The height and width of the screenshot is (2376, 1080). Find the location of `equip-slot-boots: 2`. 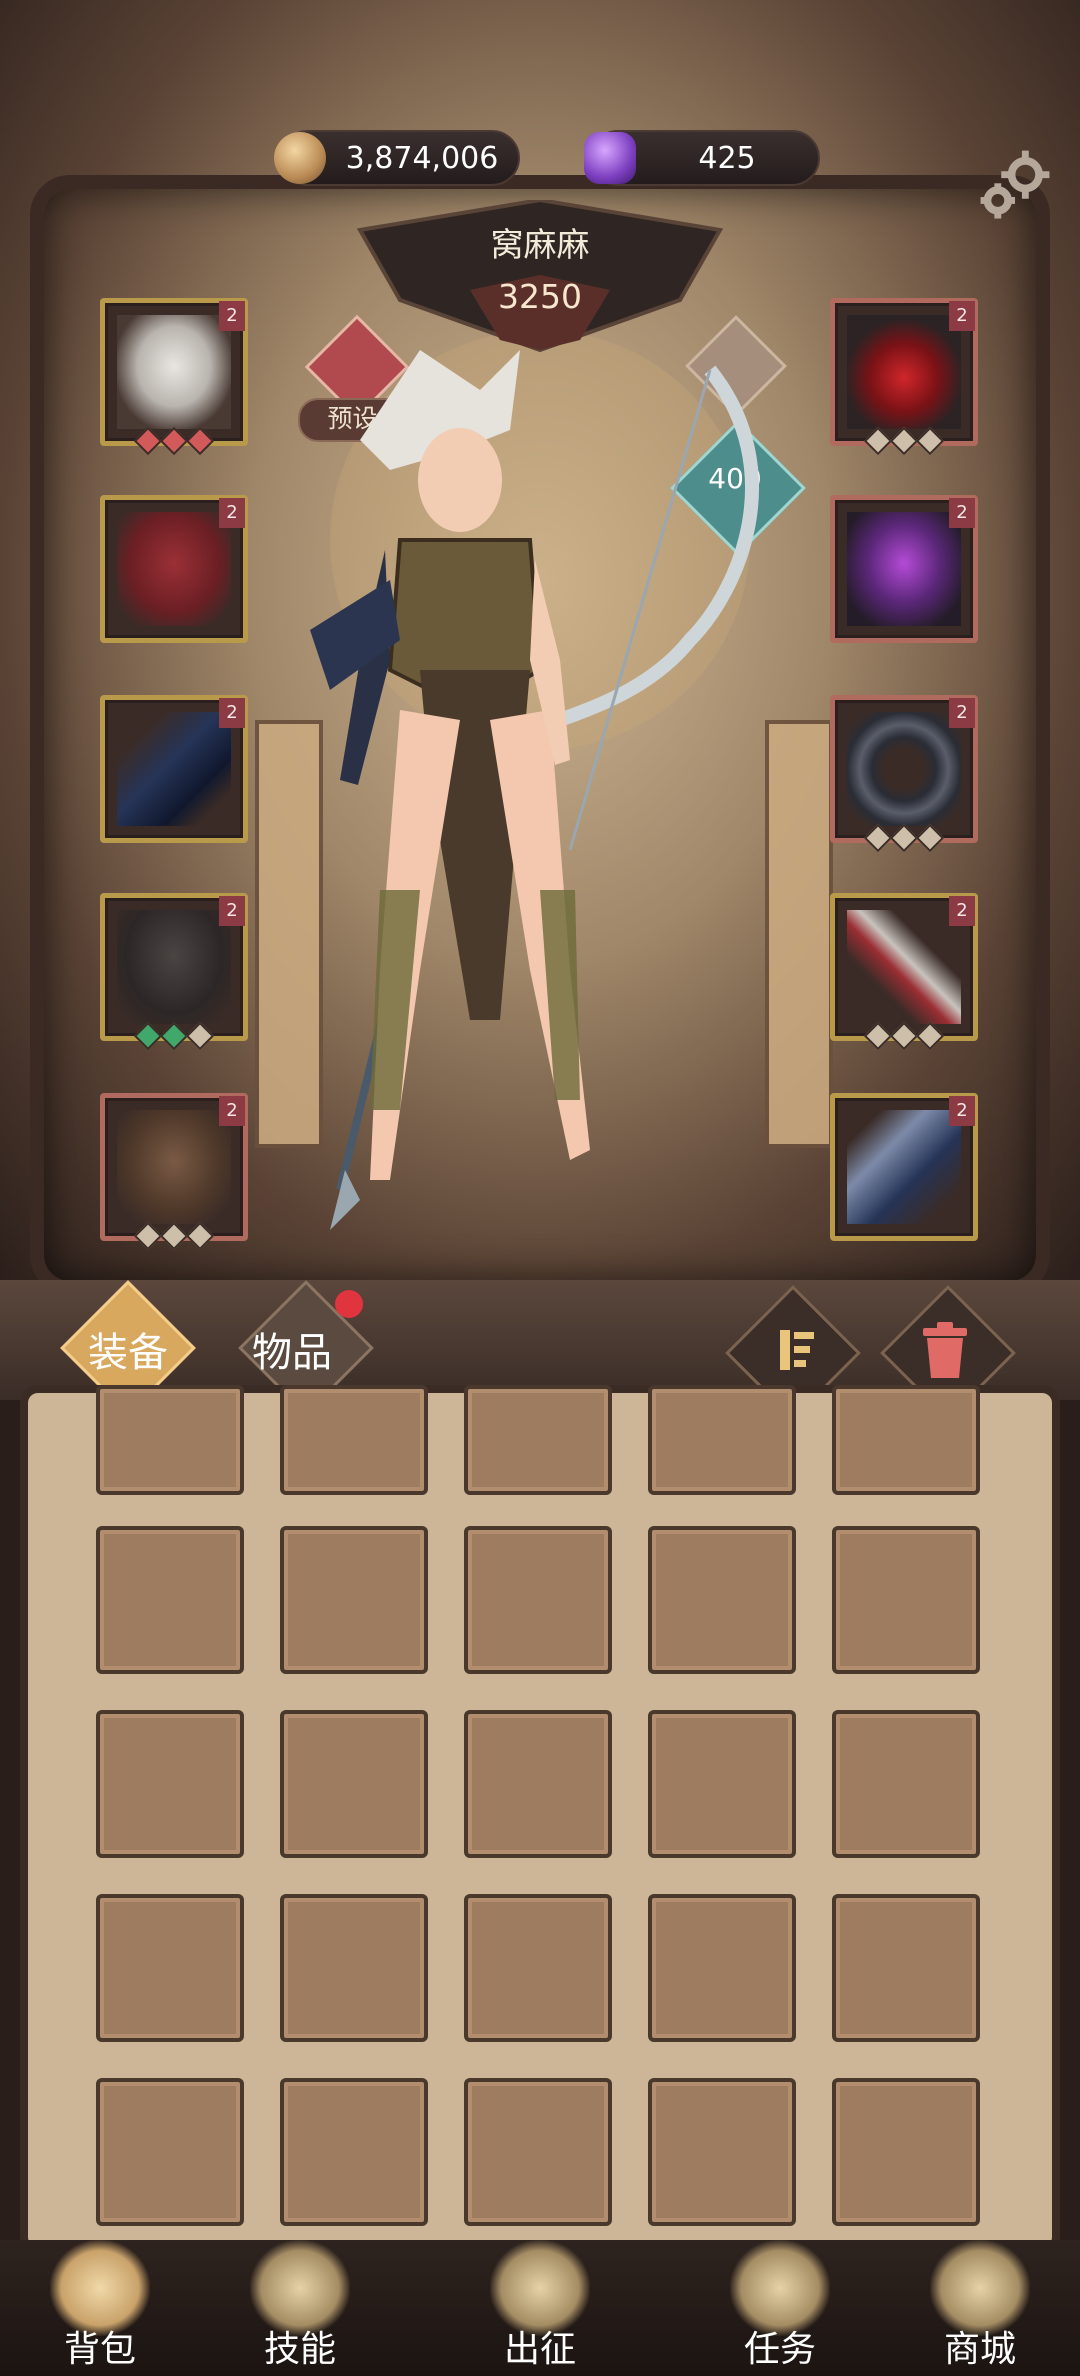

equip-slot-boots: 2 is located at coordinates (174, 1172).